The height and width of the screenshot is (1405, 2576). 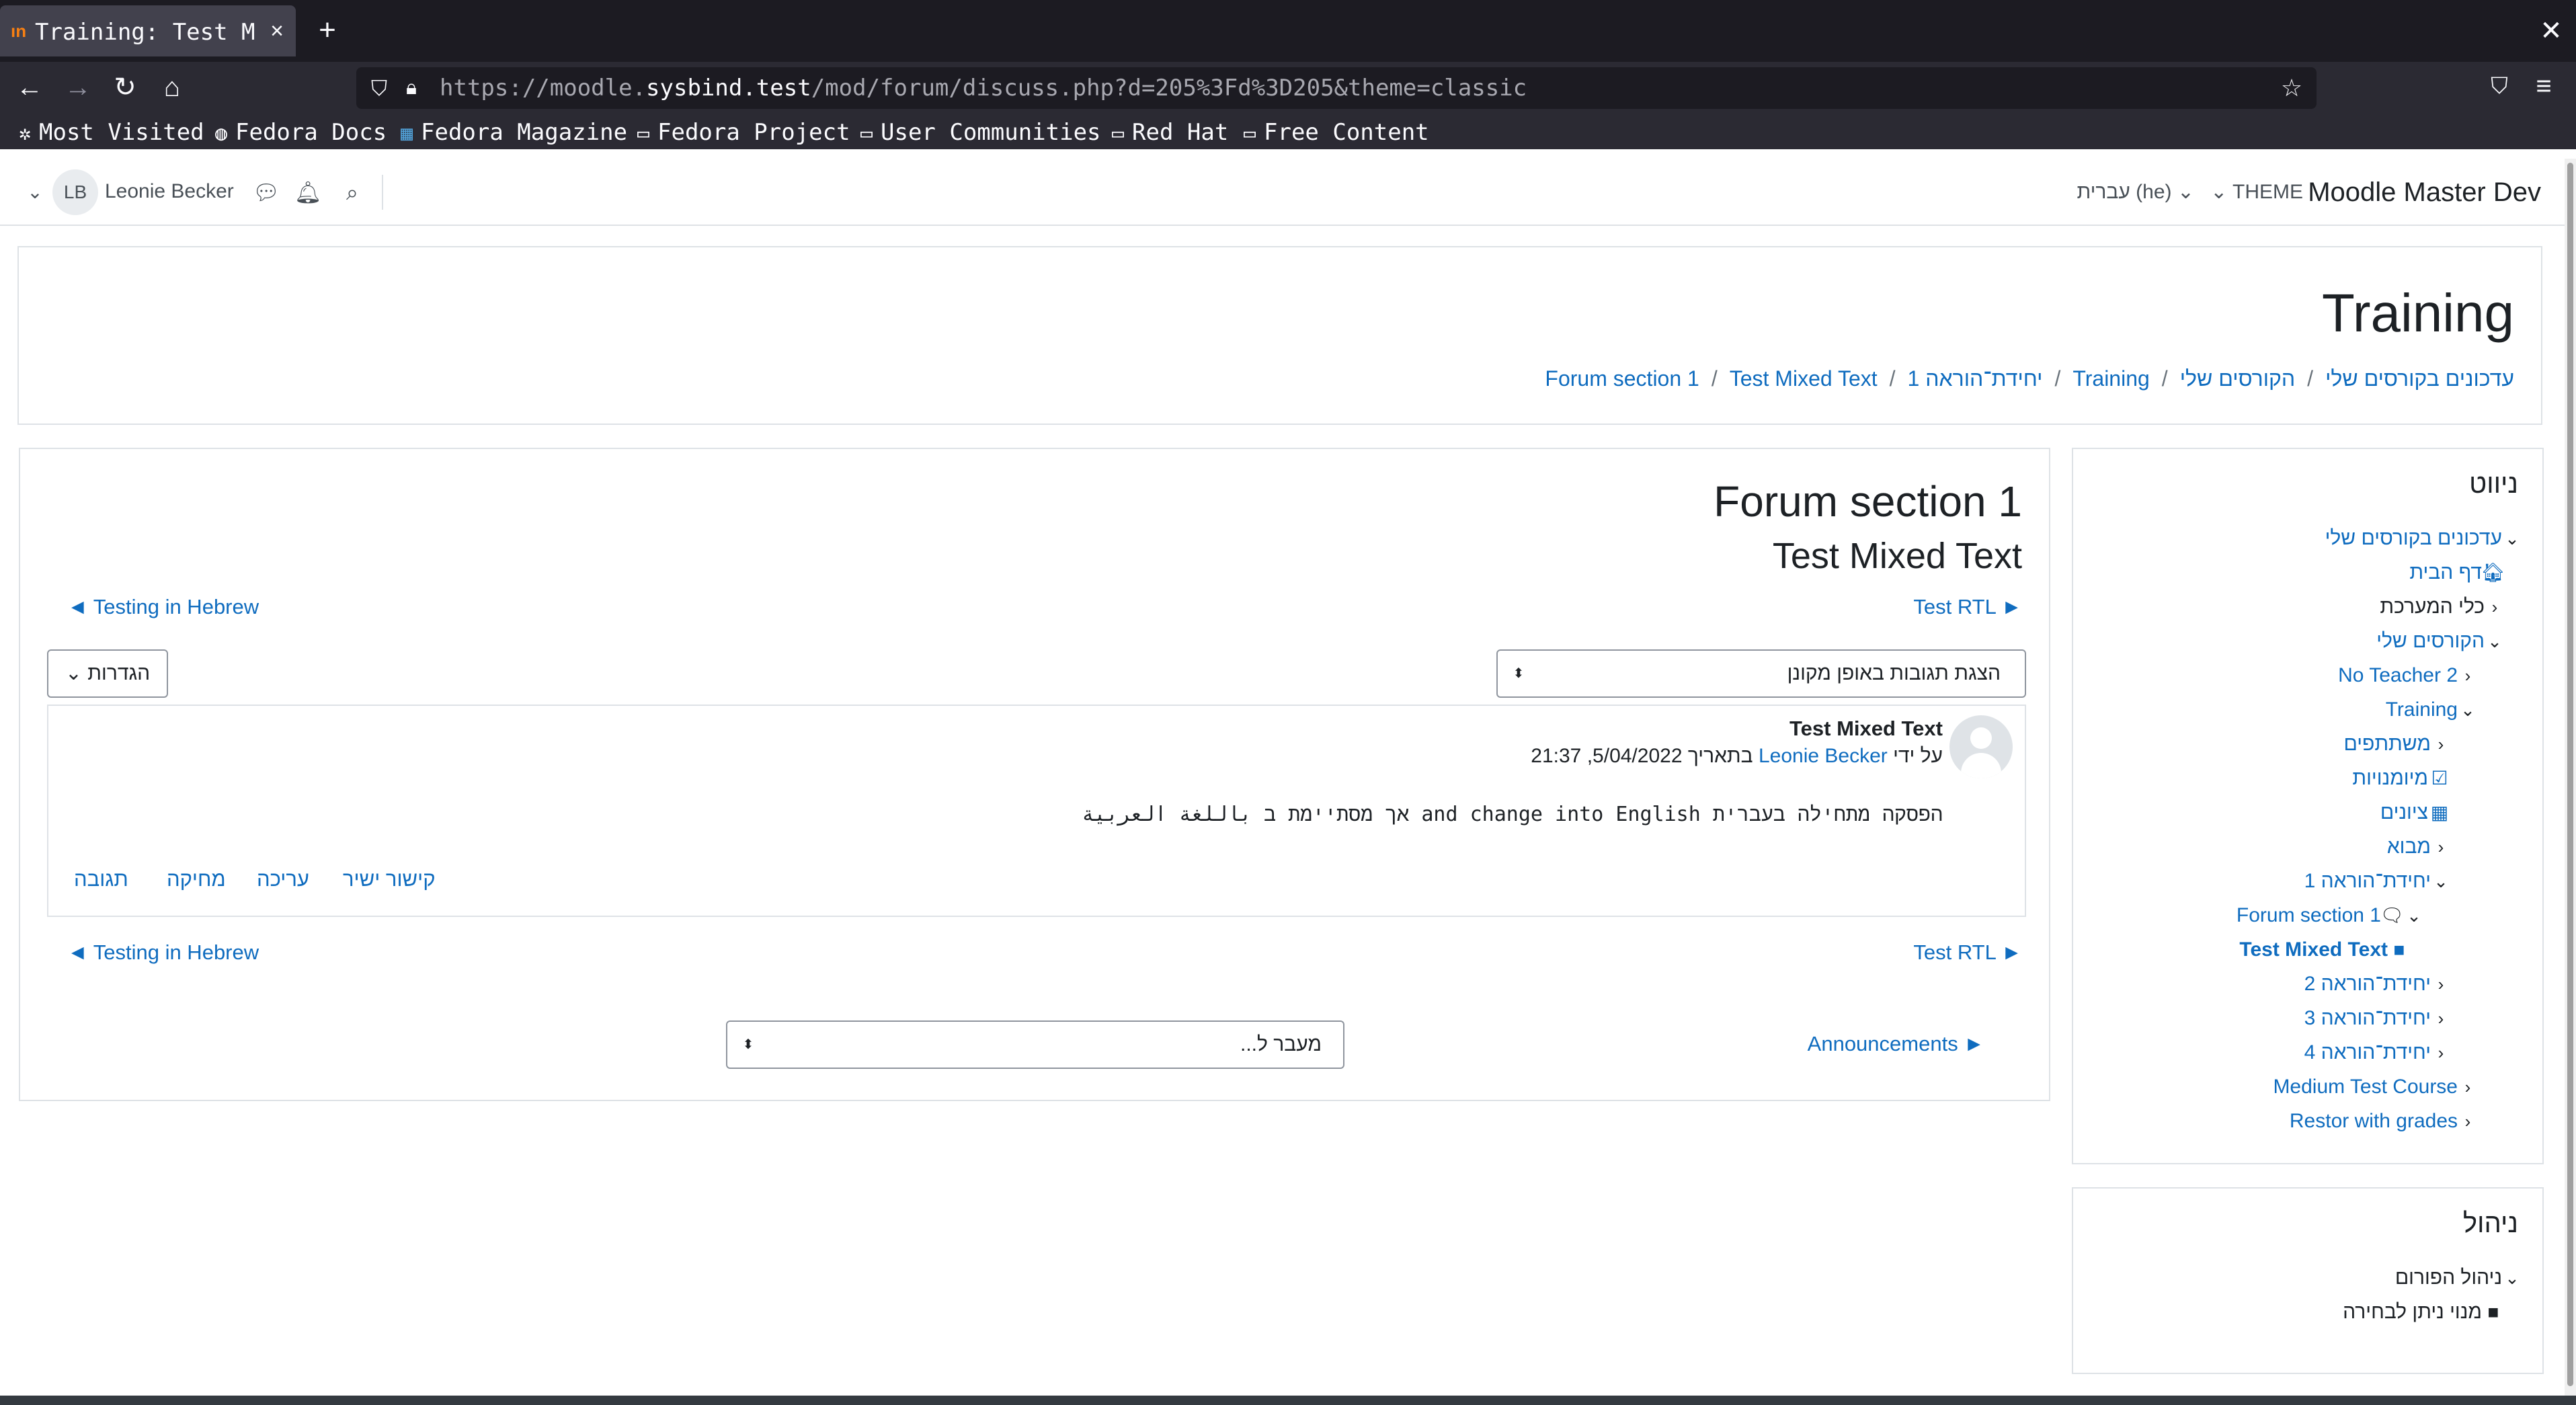 I want to click on nav-item-unit-3: ‹ יחידת־הוראה 3, so click(x=2377, y=1018).